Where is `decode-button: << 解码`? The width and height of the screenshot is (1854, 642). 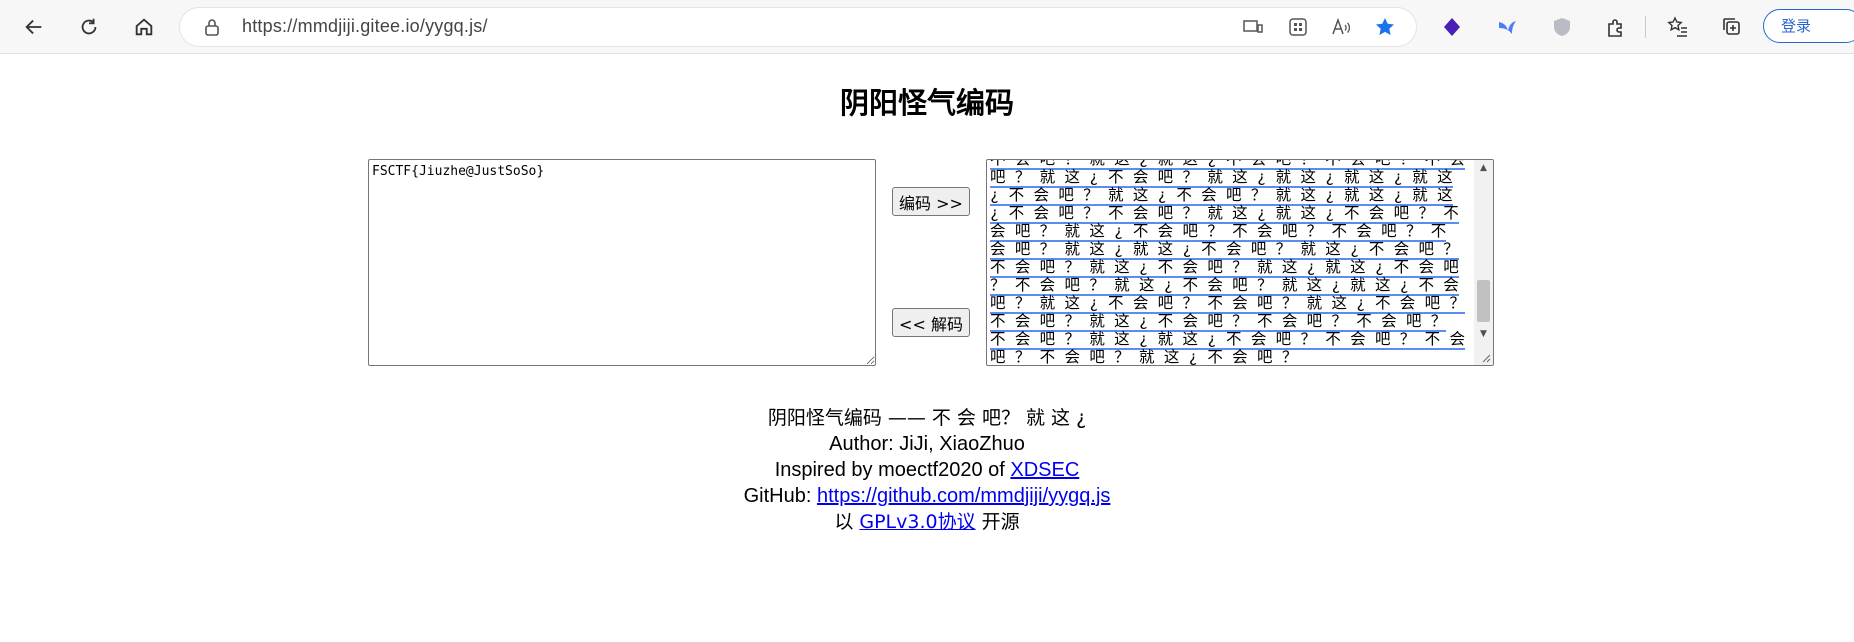
decode-button: << 解码 is located at coordinates (931, 322).